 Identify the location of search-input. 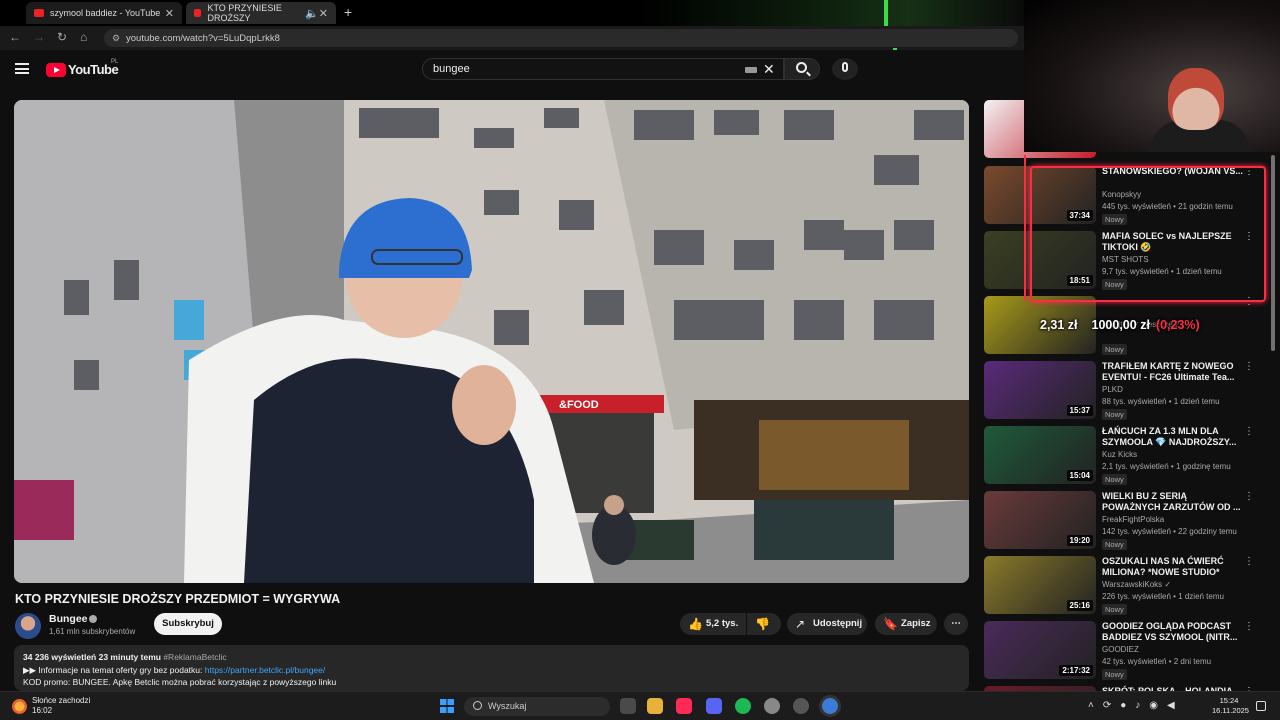
(583, 69).